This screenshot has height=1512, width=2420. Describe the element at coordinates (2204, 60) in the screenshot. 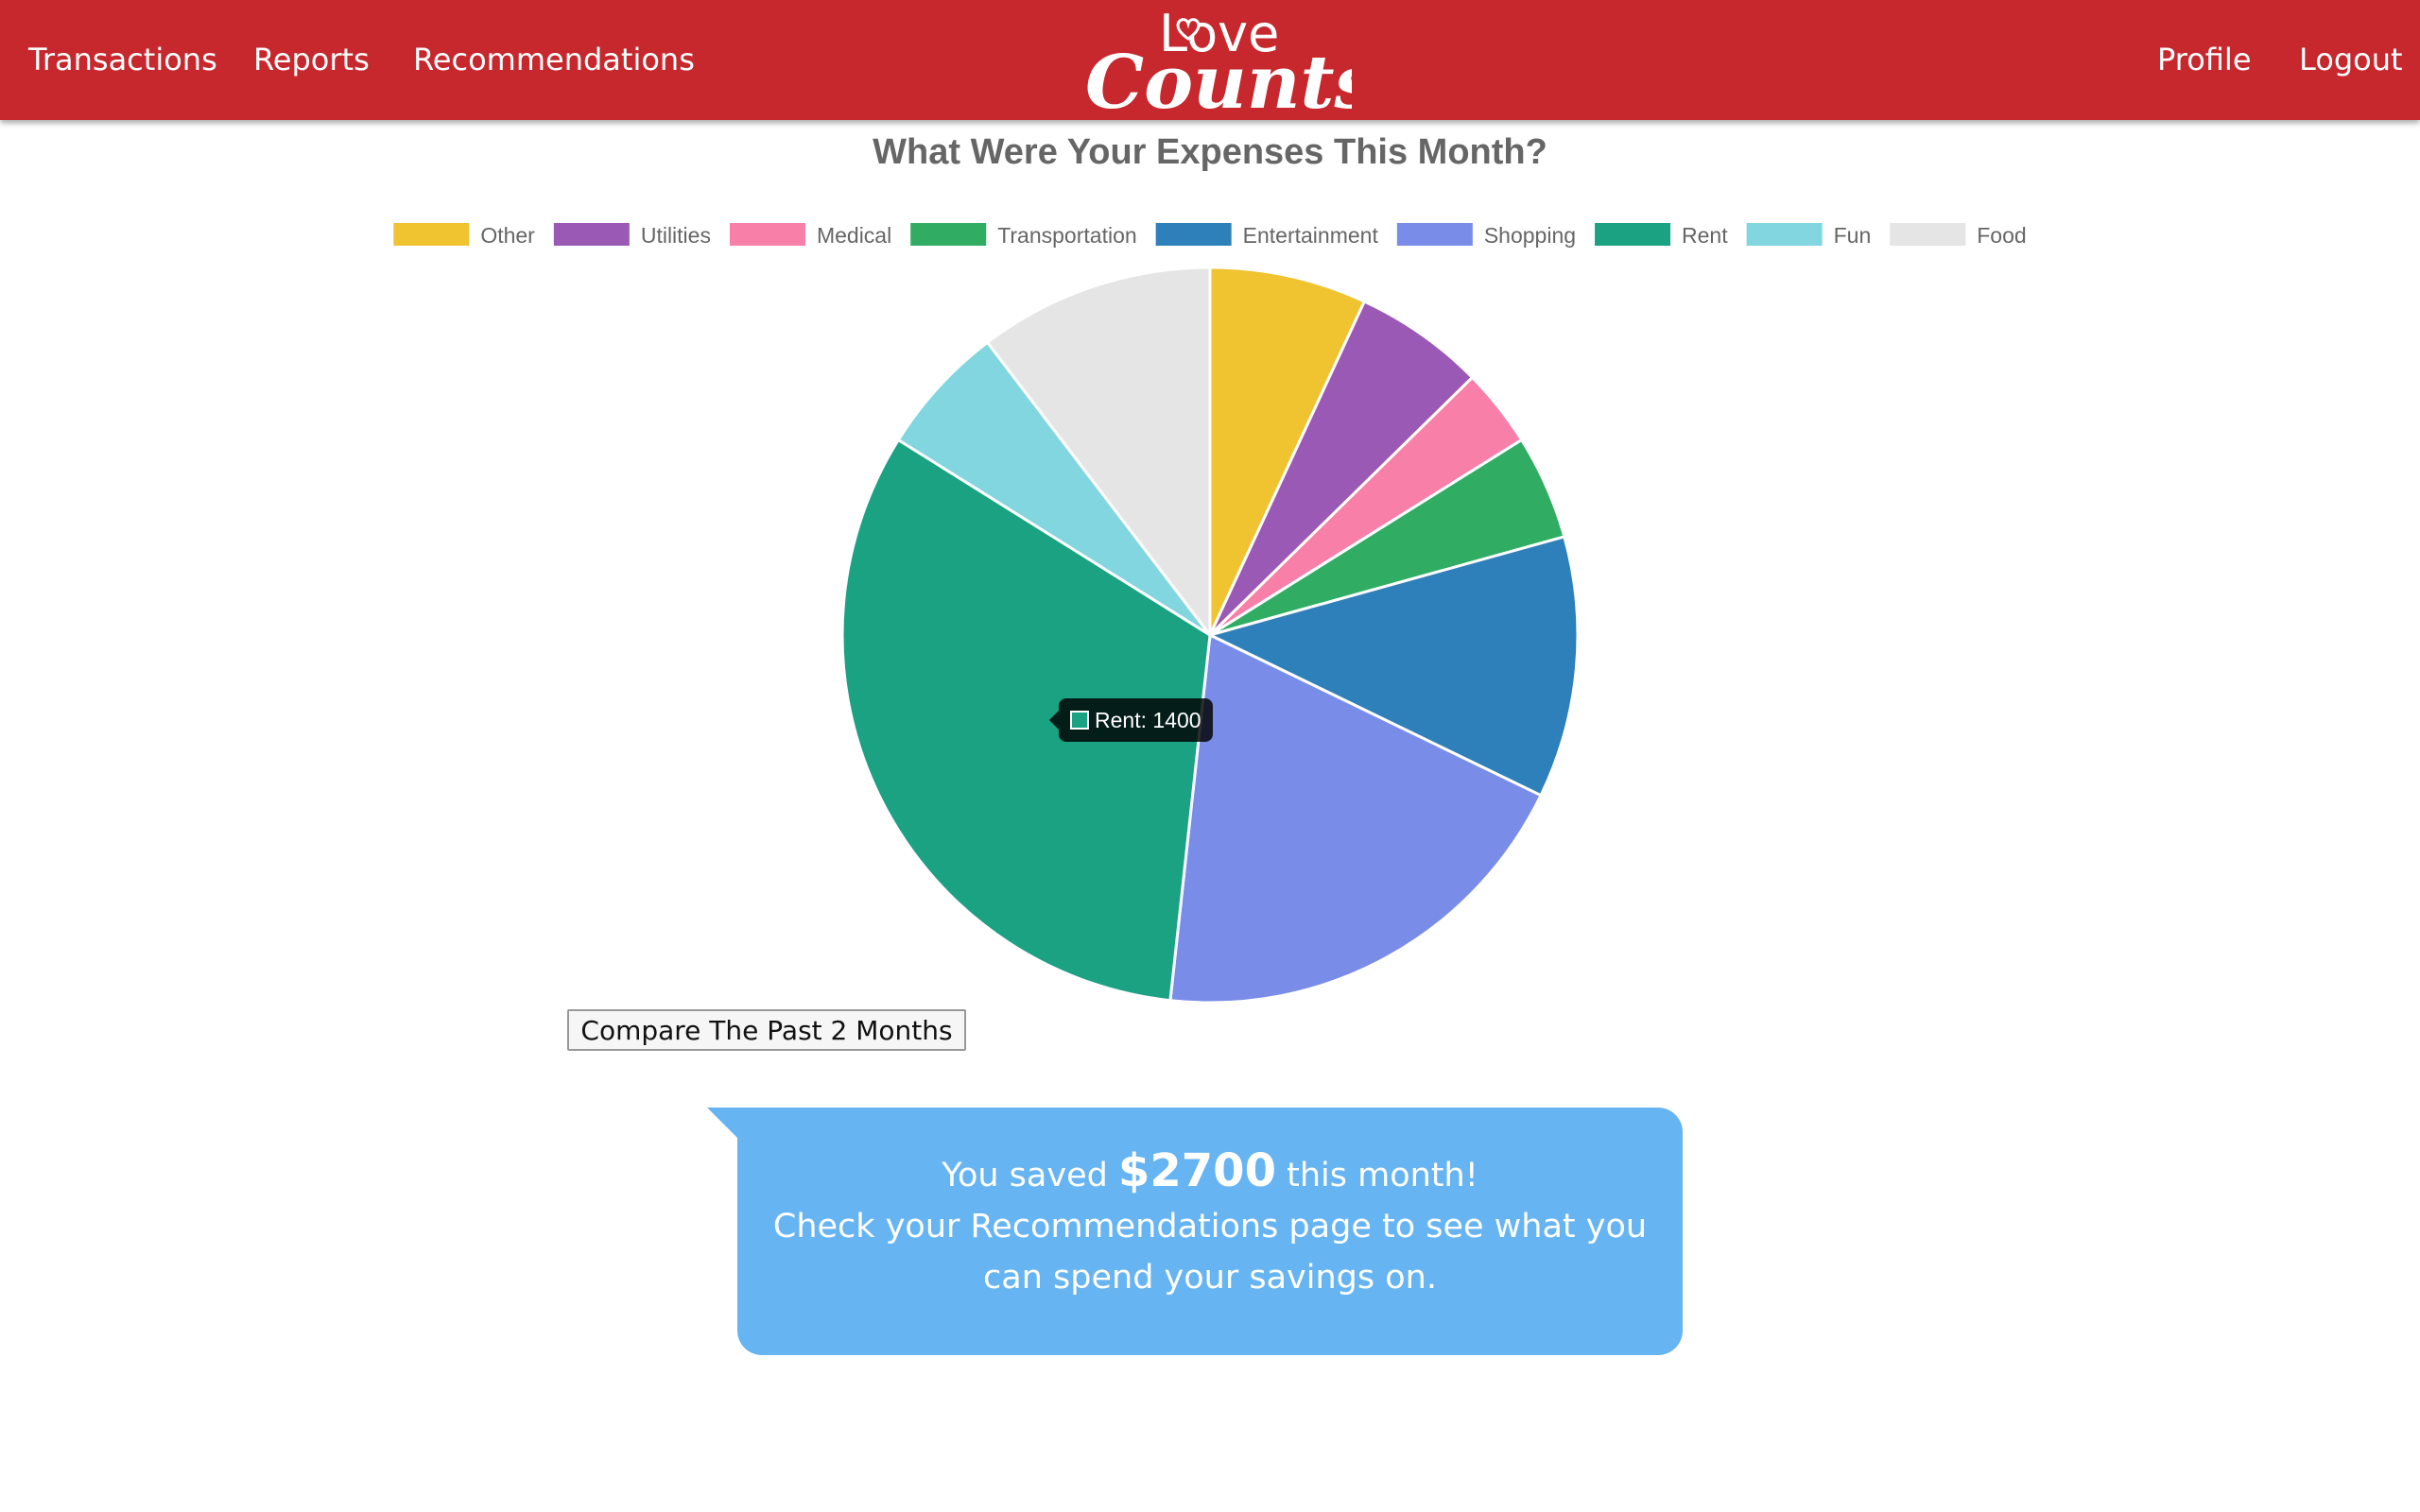

I see `nav-profile-link: Profile` at that location.